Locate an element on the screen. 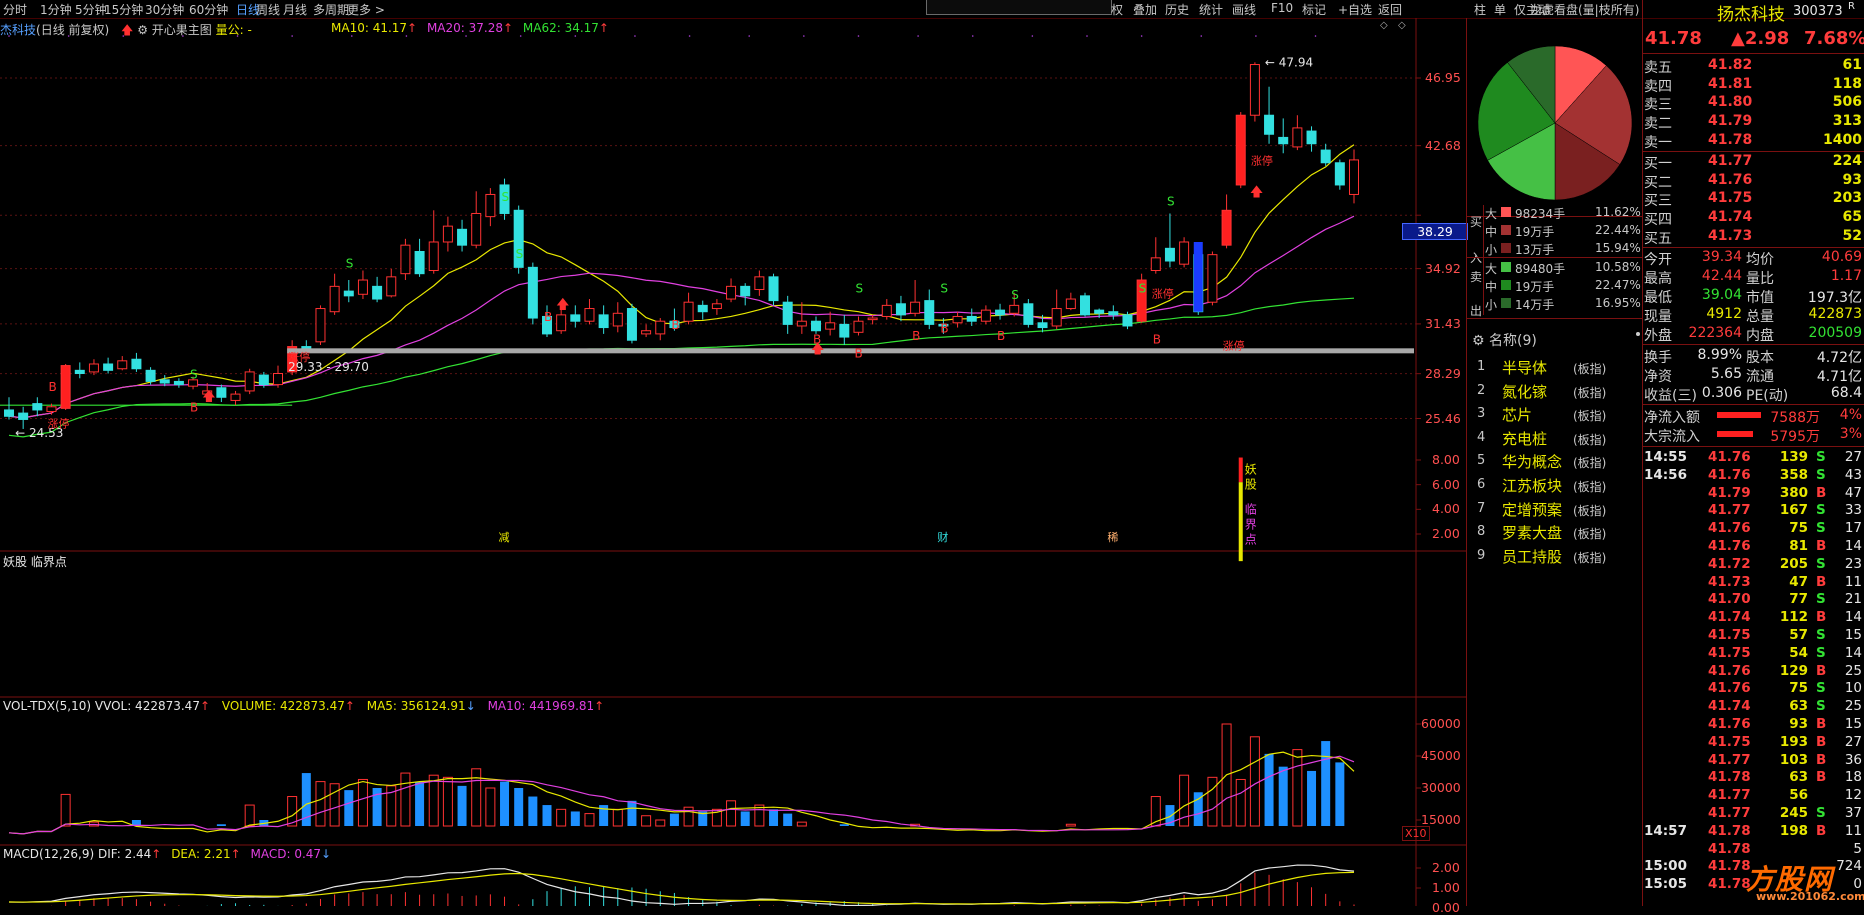  sector-item: 9 员工持股 (板指) is located at coordinates (1554, 557).